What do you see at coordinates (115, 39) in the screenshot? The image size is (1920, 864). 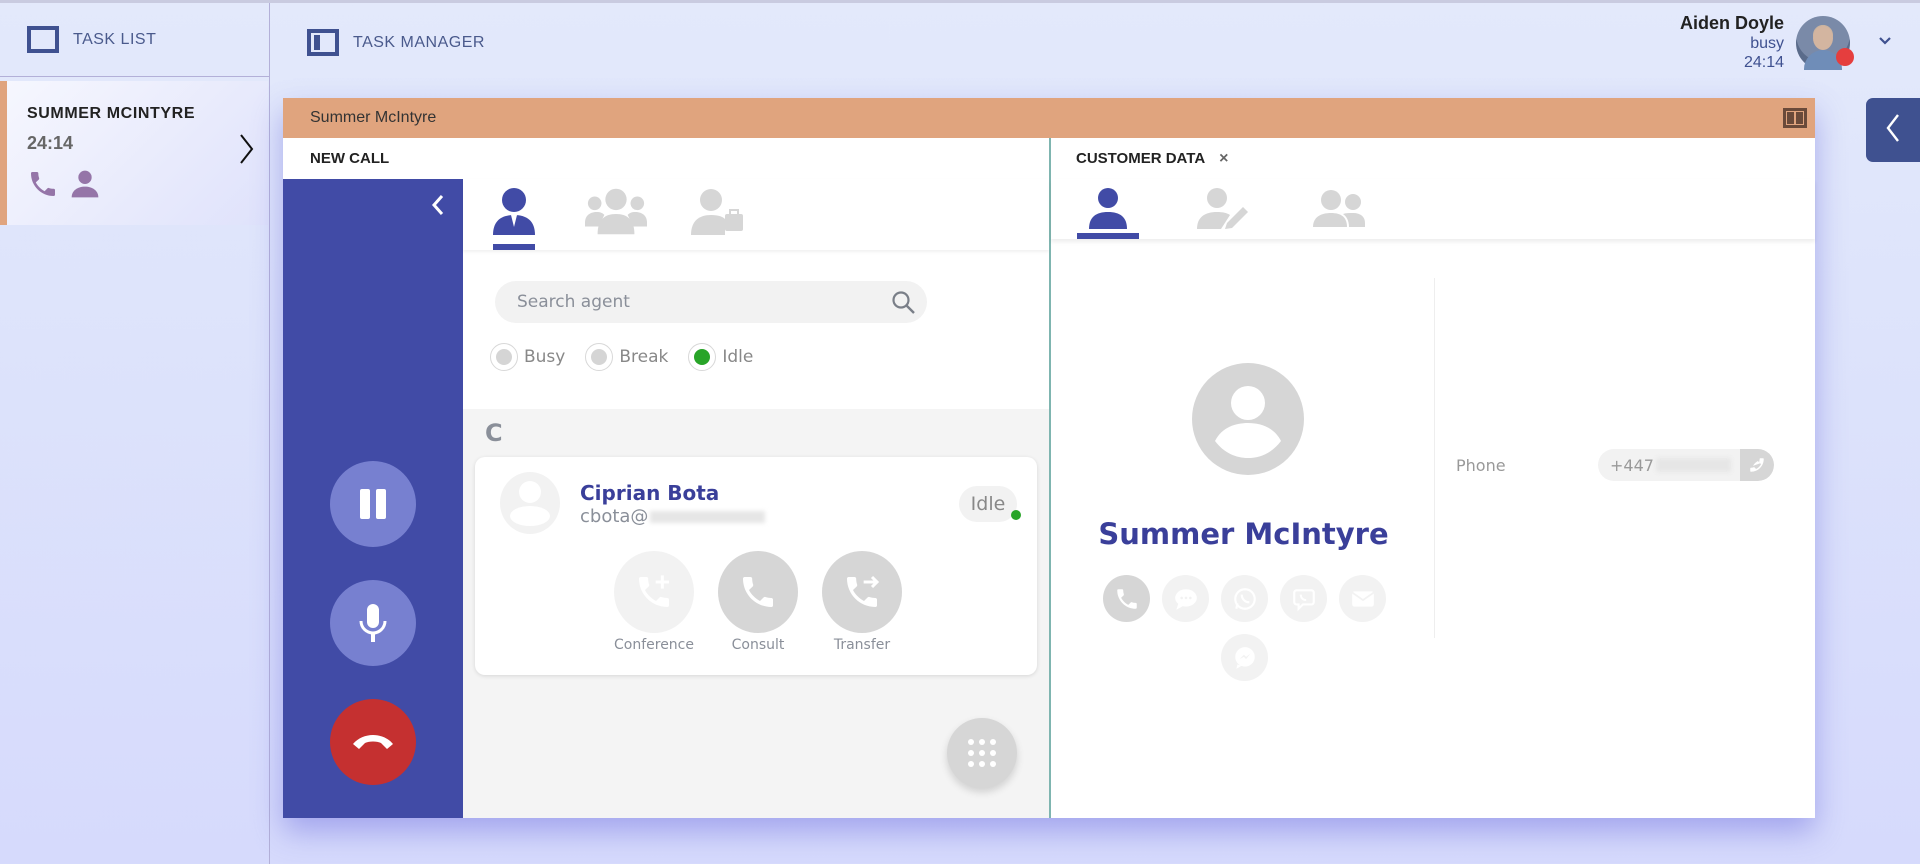 I see `task-list-title: TASK LIST` at bounding box center [115, 39].